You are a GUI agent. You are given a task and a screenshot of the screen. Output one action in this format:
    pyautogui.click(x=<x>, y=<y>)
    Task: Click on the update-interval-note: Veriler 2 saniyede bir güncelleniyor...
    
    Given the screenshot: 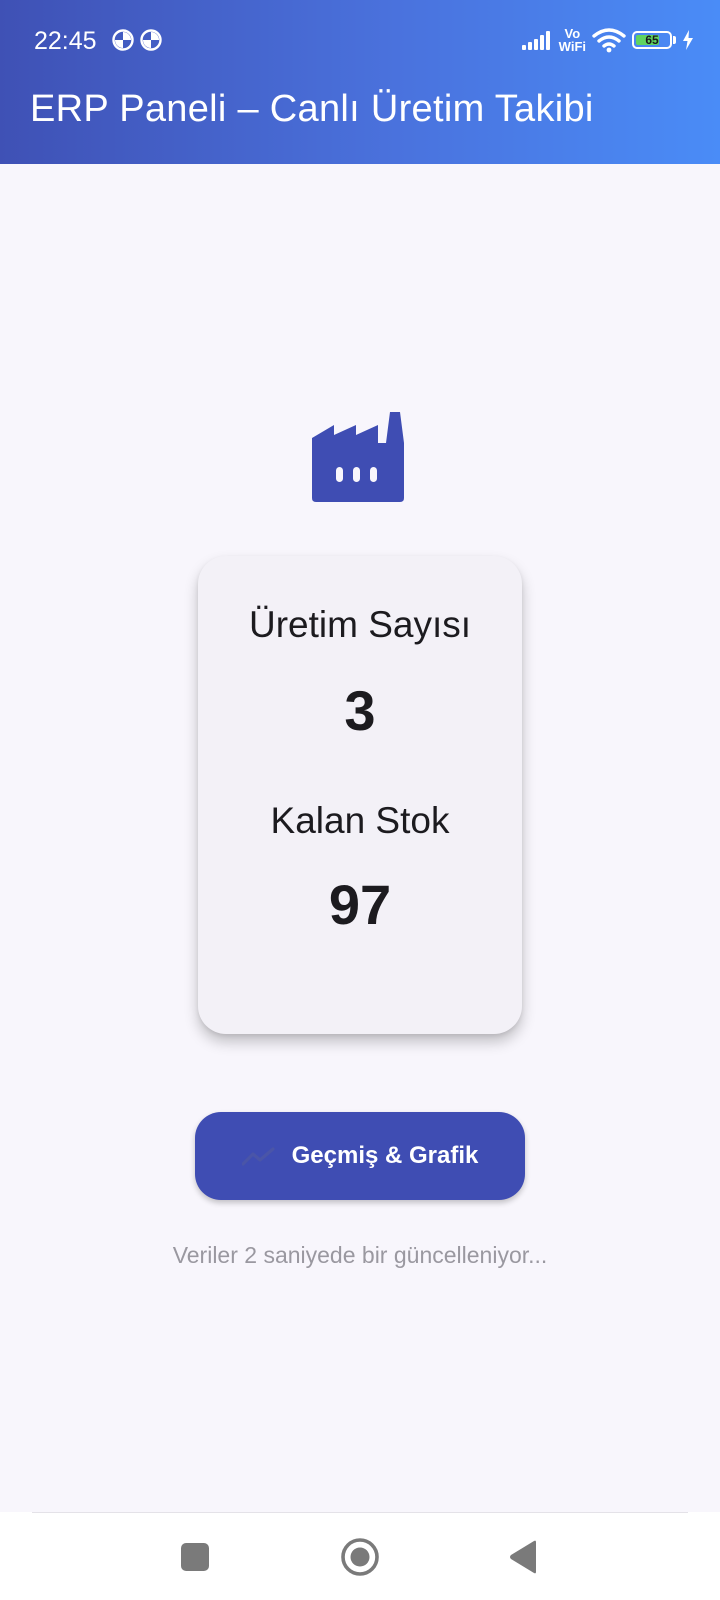 What is the action you would take?
    pyautogui.click(x=360, y=1255)
    